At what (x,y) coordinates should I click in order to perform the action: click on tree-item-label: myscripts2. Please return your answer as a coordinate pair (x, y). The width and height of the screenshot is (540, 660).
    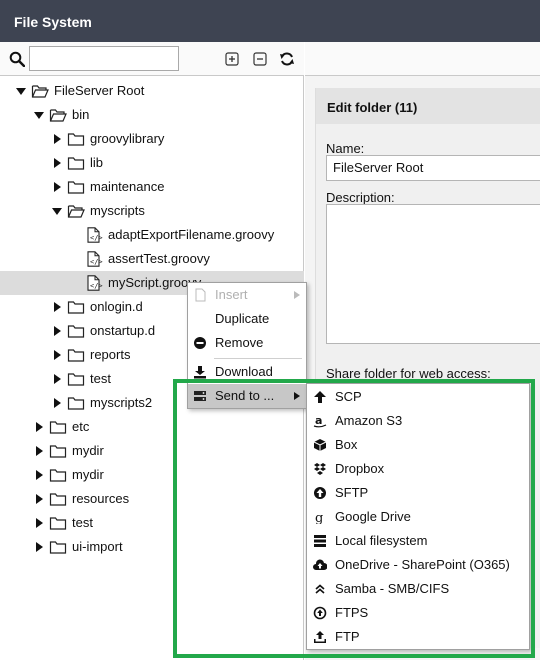
    Looking at the image, I should click on (121, 402).